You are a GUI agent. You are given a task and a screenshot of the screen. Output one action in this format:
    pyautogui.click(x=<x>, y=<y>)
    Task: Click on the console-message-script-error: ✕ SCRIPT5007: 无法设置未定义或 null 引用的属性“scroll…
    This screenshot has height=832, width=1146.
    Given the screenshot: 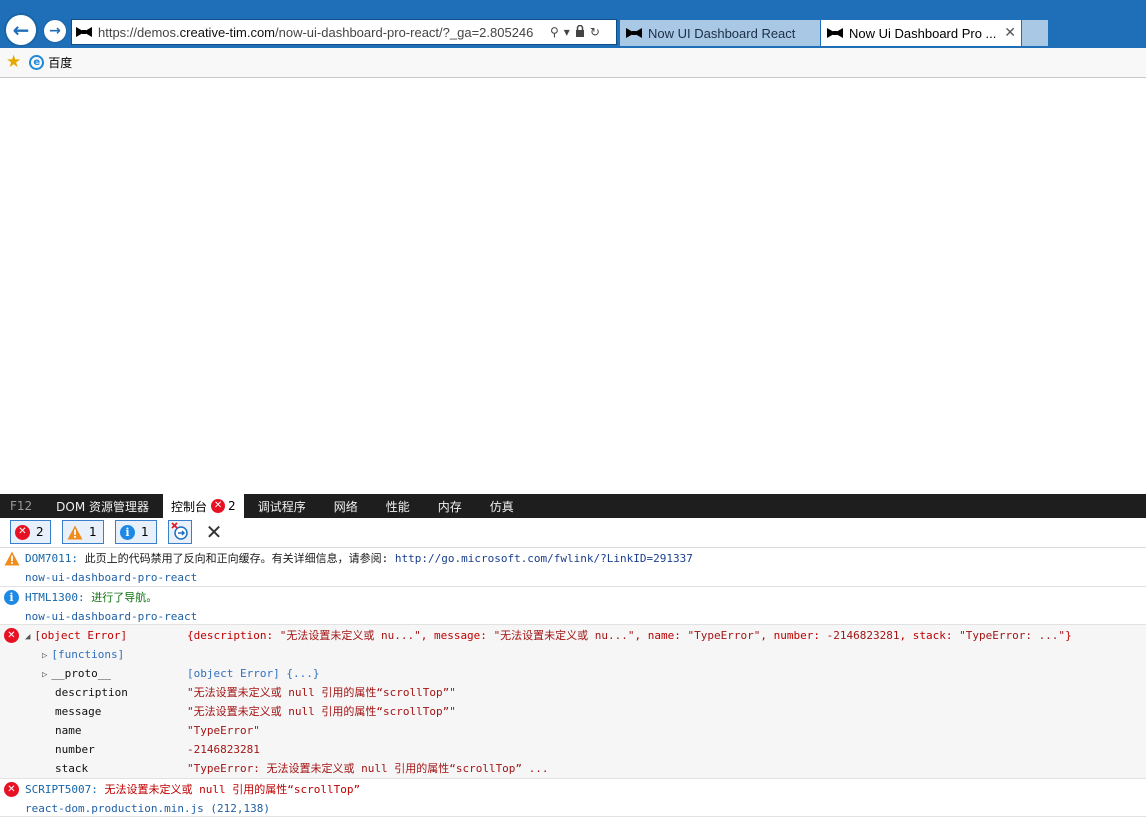 What is the action you would take?
    pyautogui.click(x=573, y=798)
    